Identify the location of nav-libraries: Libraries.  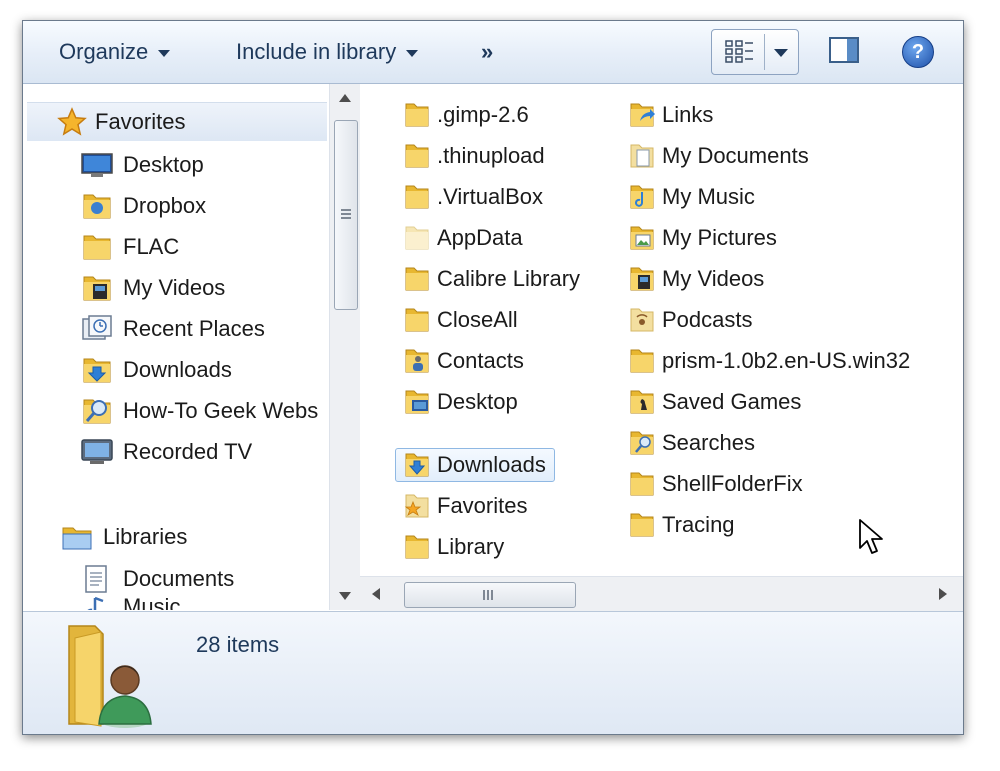
(124, 537).